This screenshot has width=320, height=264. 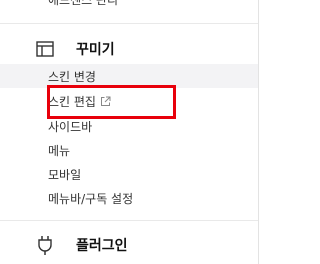 I want to click on sidebar-item-adsense: 애드센스 관리, so click(x=83, y=4).